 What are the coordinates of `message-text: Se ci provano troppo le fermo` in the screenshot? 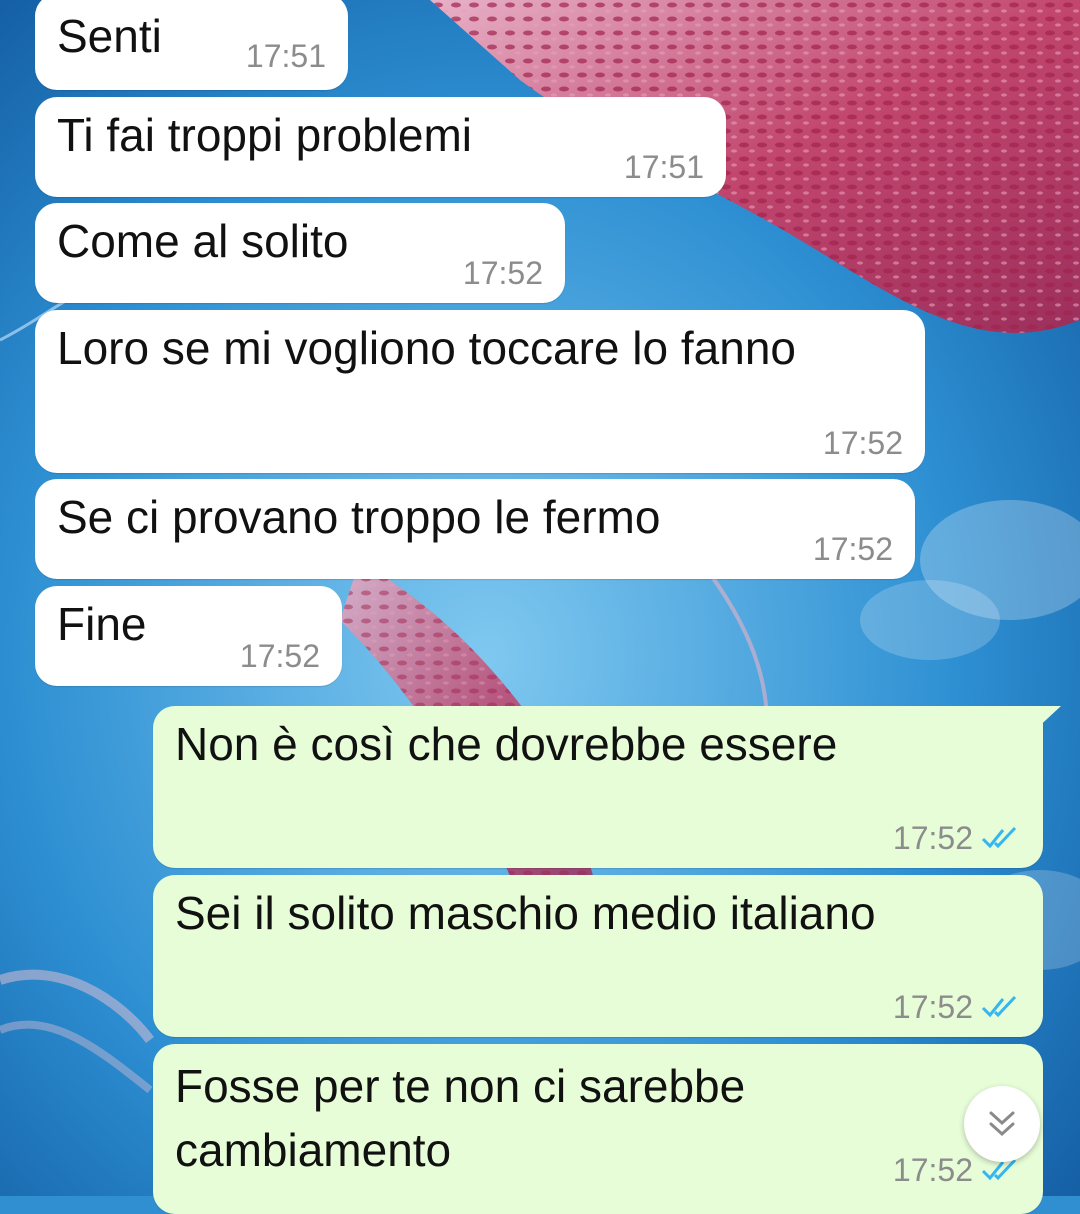 It's located at (359, 517).